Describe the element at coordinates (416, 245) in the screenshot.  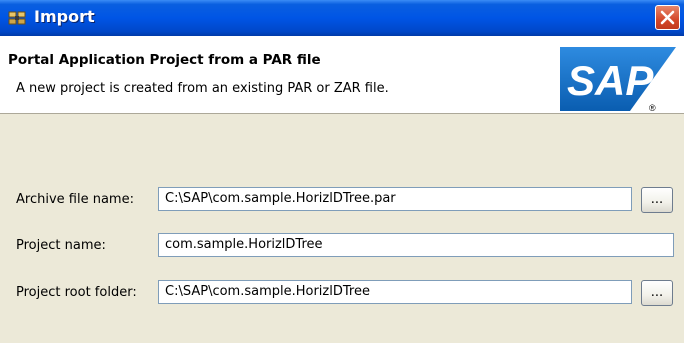
I see `project-name-input: com.sample.HorizlDTree` at that location.